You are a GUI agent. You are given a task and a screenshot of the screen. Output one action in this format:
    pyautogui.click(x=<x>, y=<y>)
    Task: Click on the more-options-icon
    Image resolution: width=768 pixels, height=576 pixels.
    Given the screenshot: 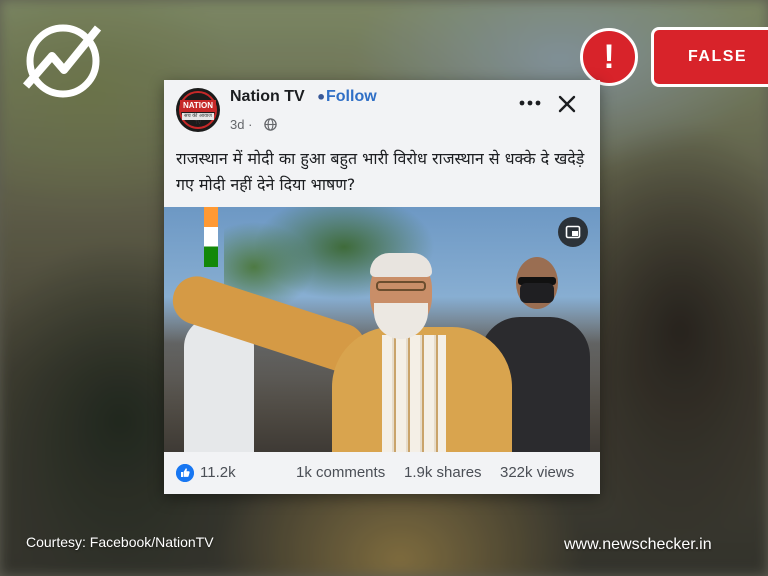 What is the action you would take?
    pyautogui.click(x=530, y=103)
    